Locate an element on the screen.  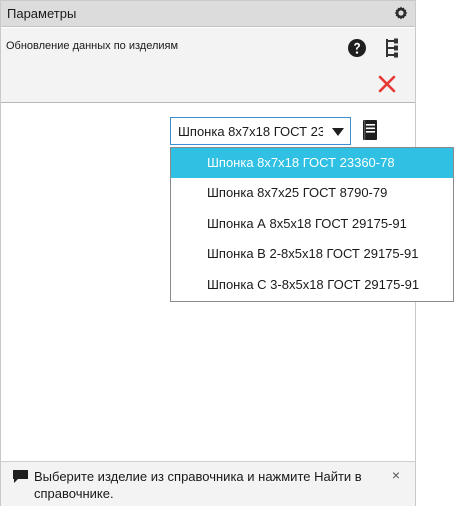
dropdown-option: Шпонка В 2-8x5x18 ГОСТ 29175-91 is located at coordinates (312, 254).